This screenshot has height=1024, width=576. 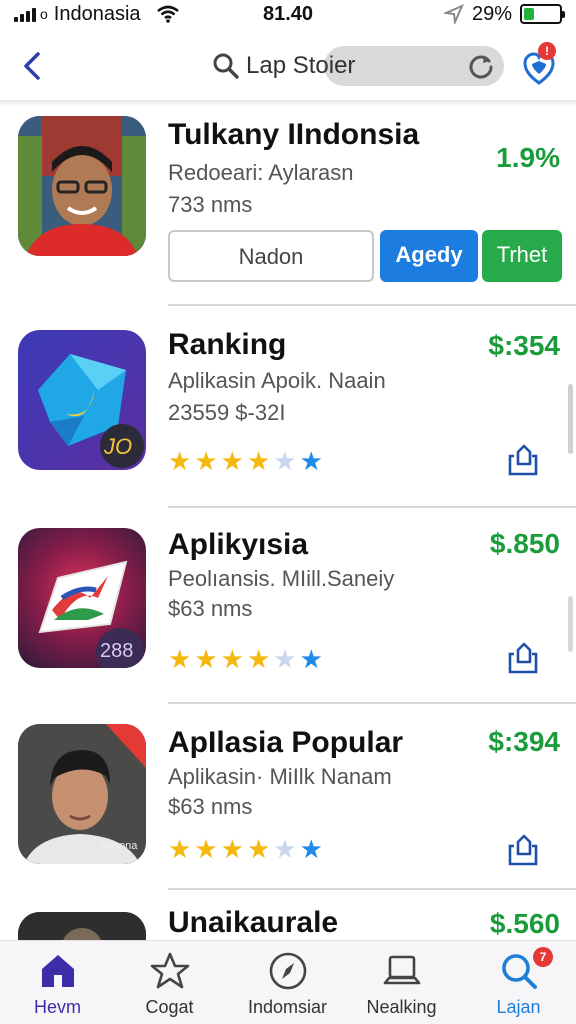 What do you see at coordinates (226, 66) in the screenshot?
I see `search-icon` at bounding box center [226, 66].